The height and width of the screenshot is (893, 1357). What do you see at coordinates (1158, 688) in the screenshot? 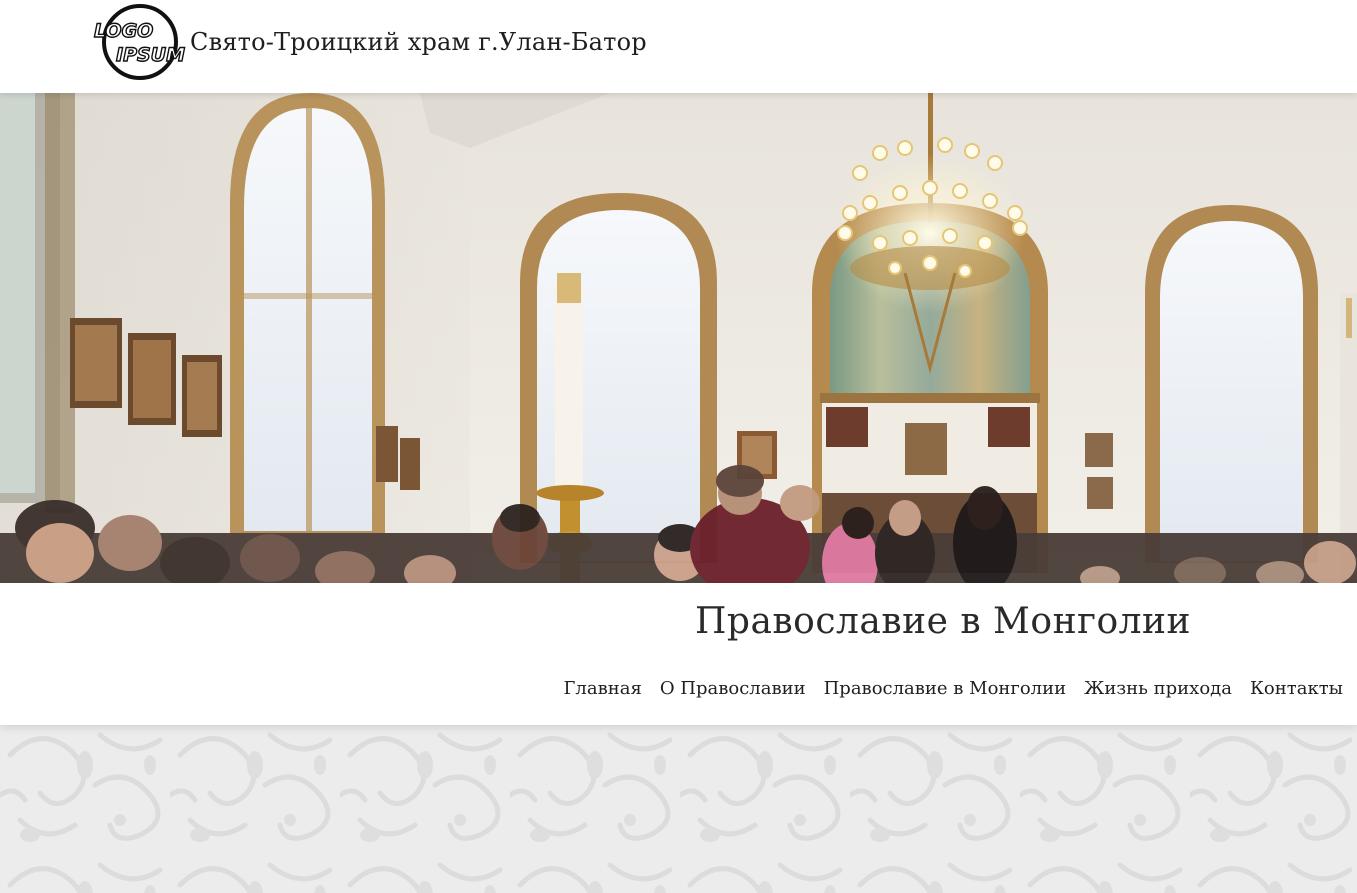
I see `nav-item-parish-life: Жизнь прихода` at bounding box center [1158, 688].